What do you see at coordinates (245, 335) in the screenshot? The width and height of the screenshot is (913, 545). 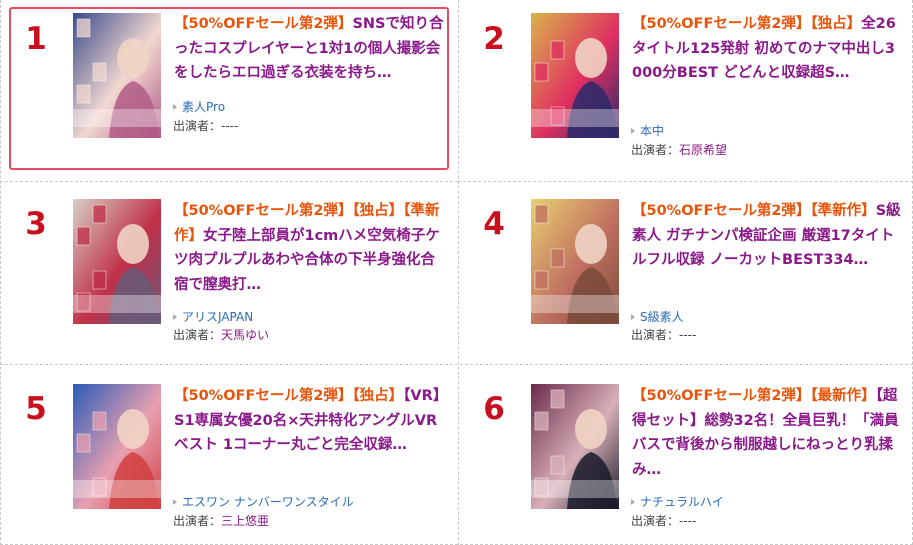 I see `actor-link: 天馬ゆい` at bounding box center [245, 335].